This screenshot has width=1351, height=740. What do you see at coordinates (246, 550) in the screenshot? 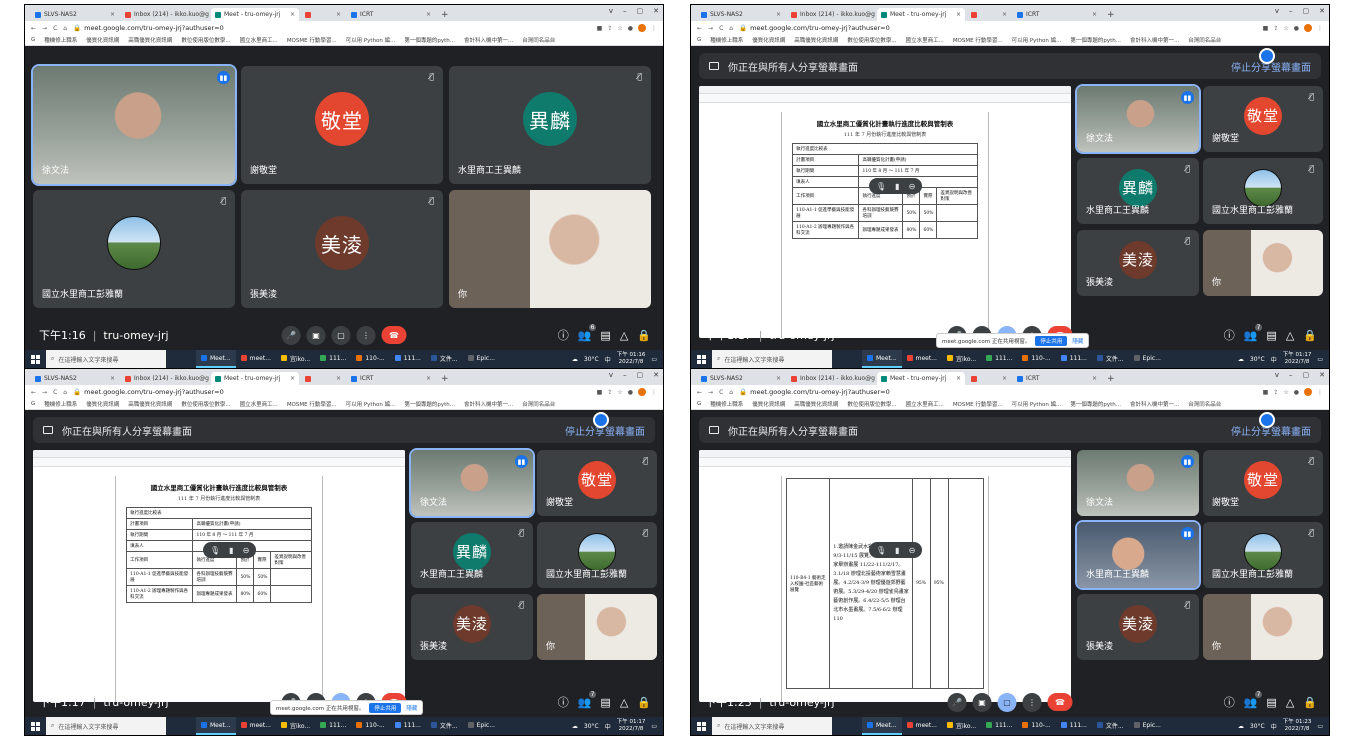
I see `minimize-mini-icon: ⊖` at bounding box center [246, 550].